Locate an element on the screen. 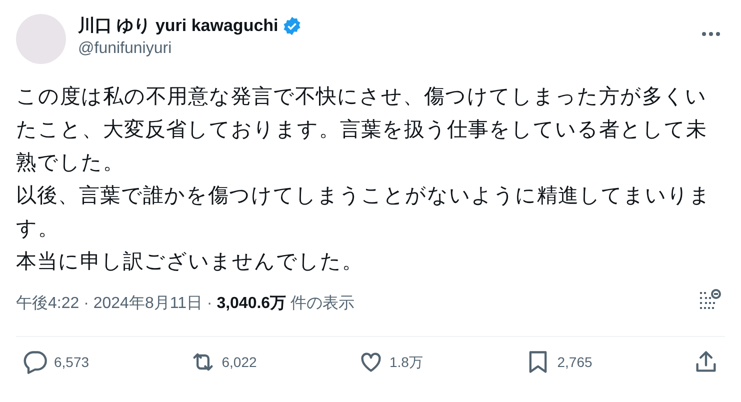 This screenshot has height=402, width=741. reply-count: 6,573 is located at coordinates (72, 362).